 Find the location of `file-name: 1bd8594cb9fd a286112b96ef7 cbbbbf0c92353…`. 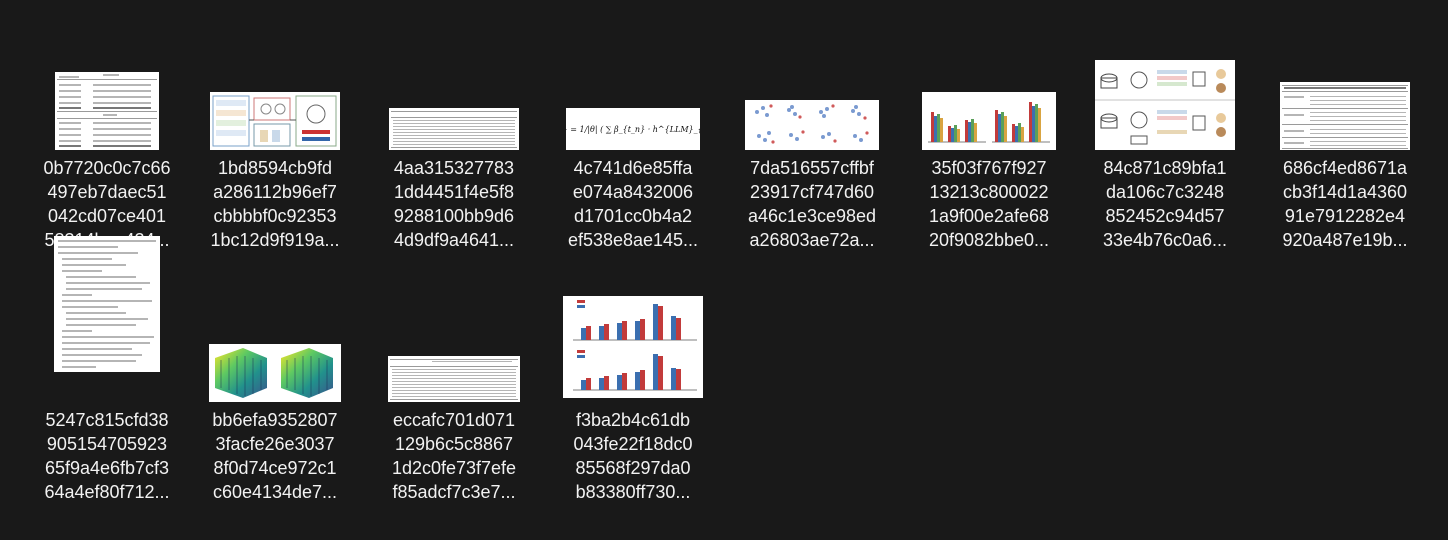

file-name: 1bd8594cb9fd a286112b96ef7 cbbbbf0c92353… is located at coordinates (275, 204).